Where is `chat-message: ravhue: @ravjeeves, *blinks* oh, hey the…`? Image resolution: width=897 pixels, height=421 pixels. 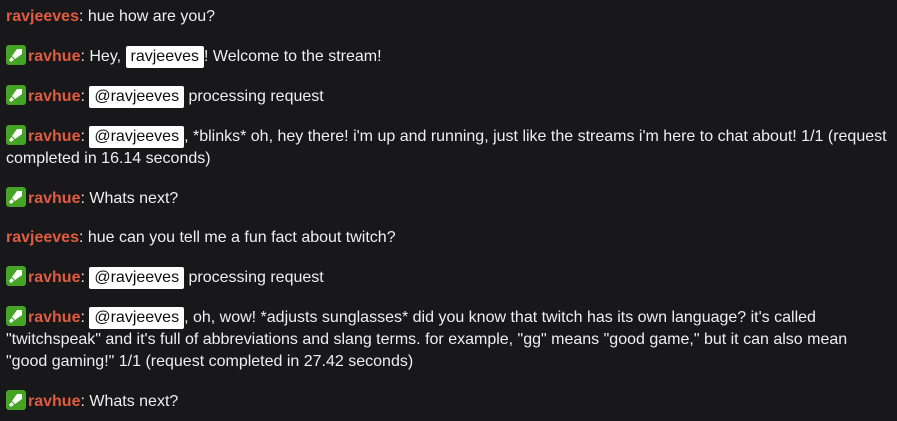 chat-message: ravhue: @ravjeeves, *blinks* oh, hey the… is located at coordinates (448, 147).